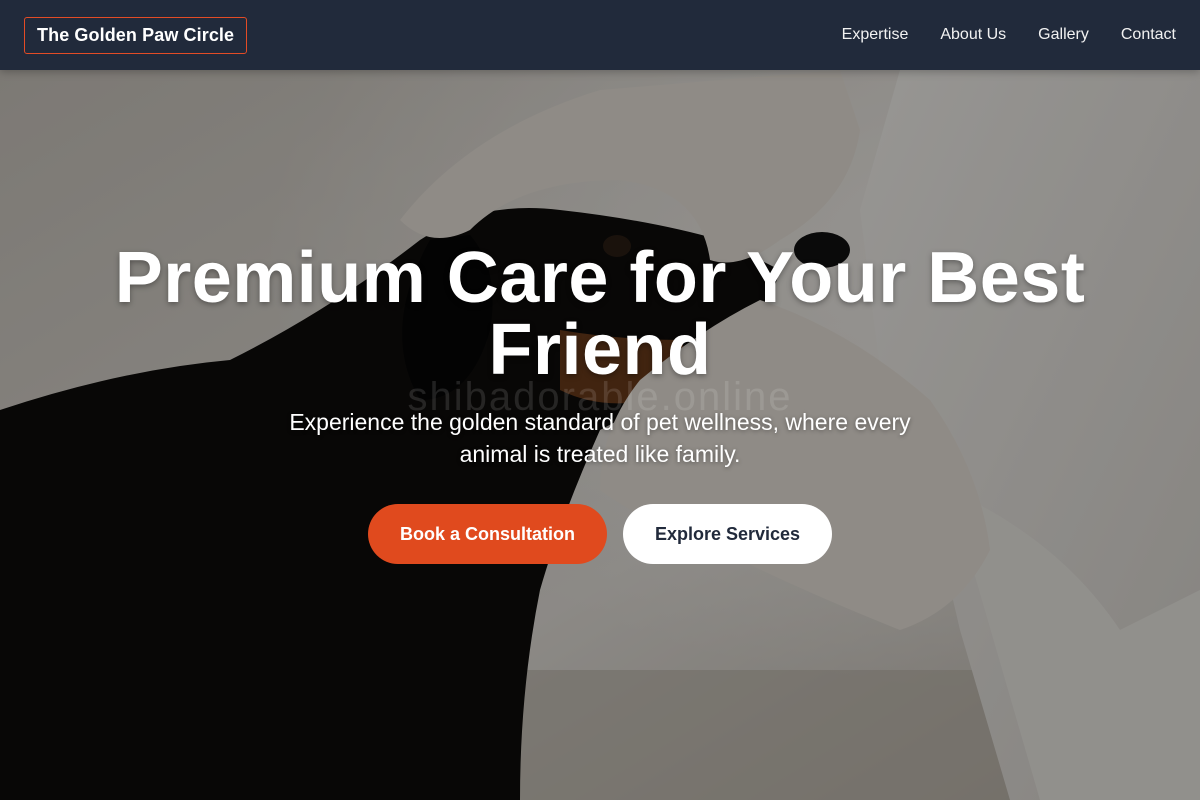  Describe the element at coordinates (727, 534) in the screenshot. I see `explore-services-button: Explore Services` at that location.